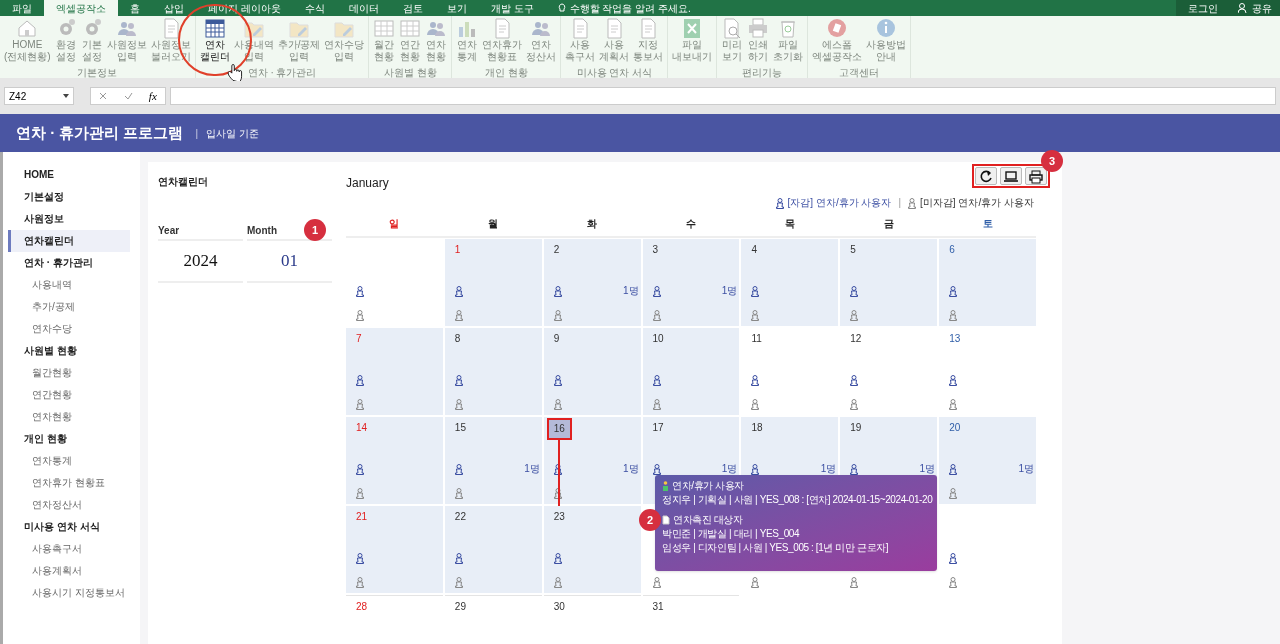 The height and width of the screenshot is (644, 1280). I want to click on day-number: 20, so click(955, 428).